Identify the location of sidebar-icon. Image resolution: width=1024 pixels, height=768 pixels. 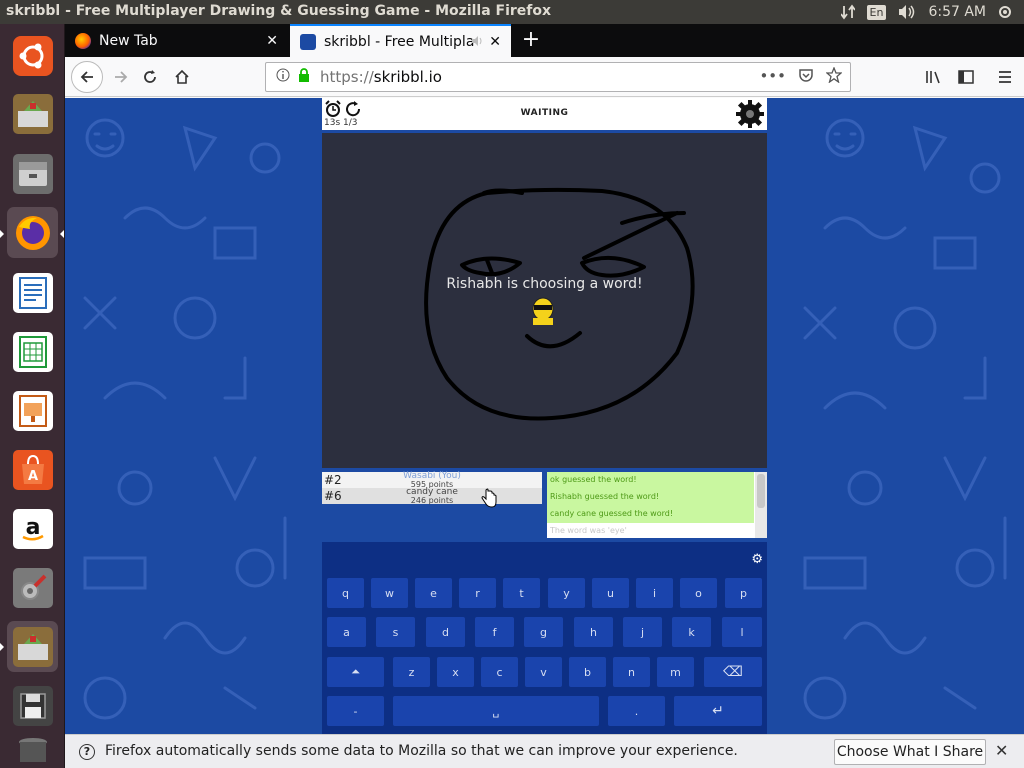
(966, 77).